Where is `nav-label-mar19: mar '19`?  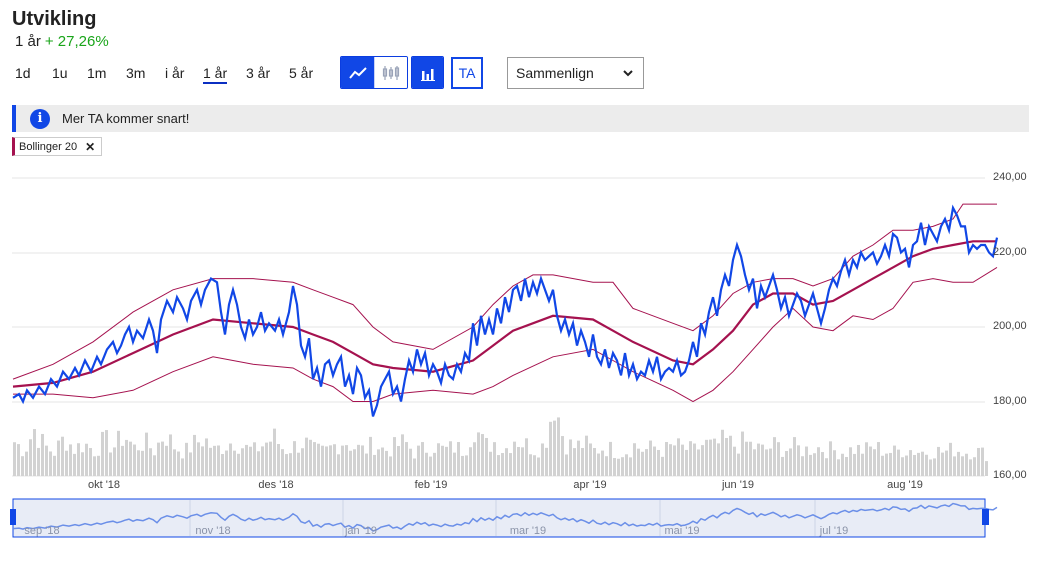
nav-label-mar19: mar '19 is located at coordinates (528, 531).